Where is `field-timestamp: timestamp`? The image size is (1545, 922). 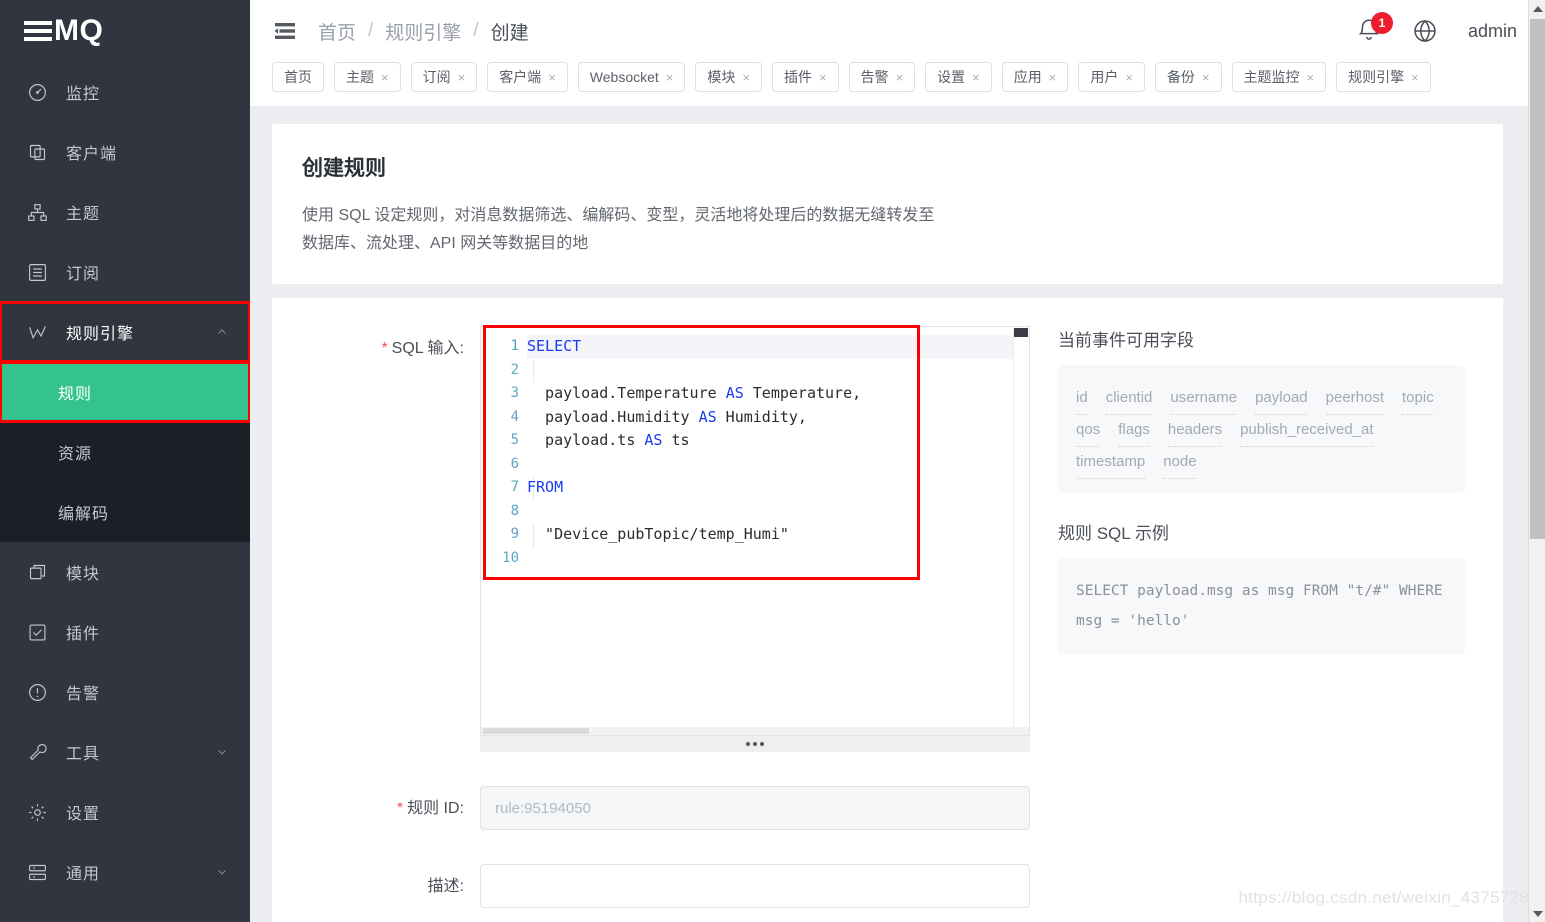
field-timestamp: timestamp is located at coordinates (1111, 463).